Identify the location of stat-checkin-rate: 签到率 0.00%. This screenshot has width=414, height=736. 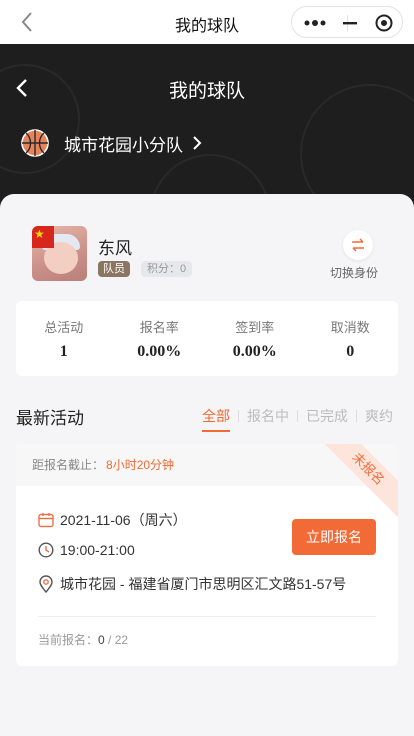
(254, 340).